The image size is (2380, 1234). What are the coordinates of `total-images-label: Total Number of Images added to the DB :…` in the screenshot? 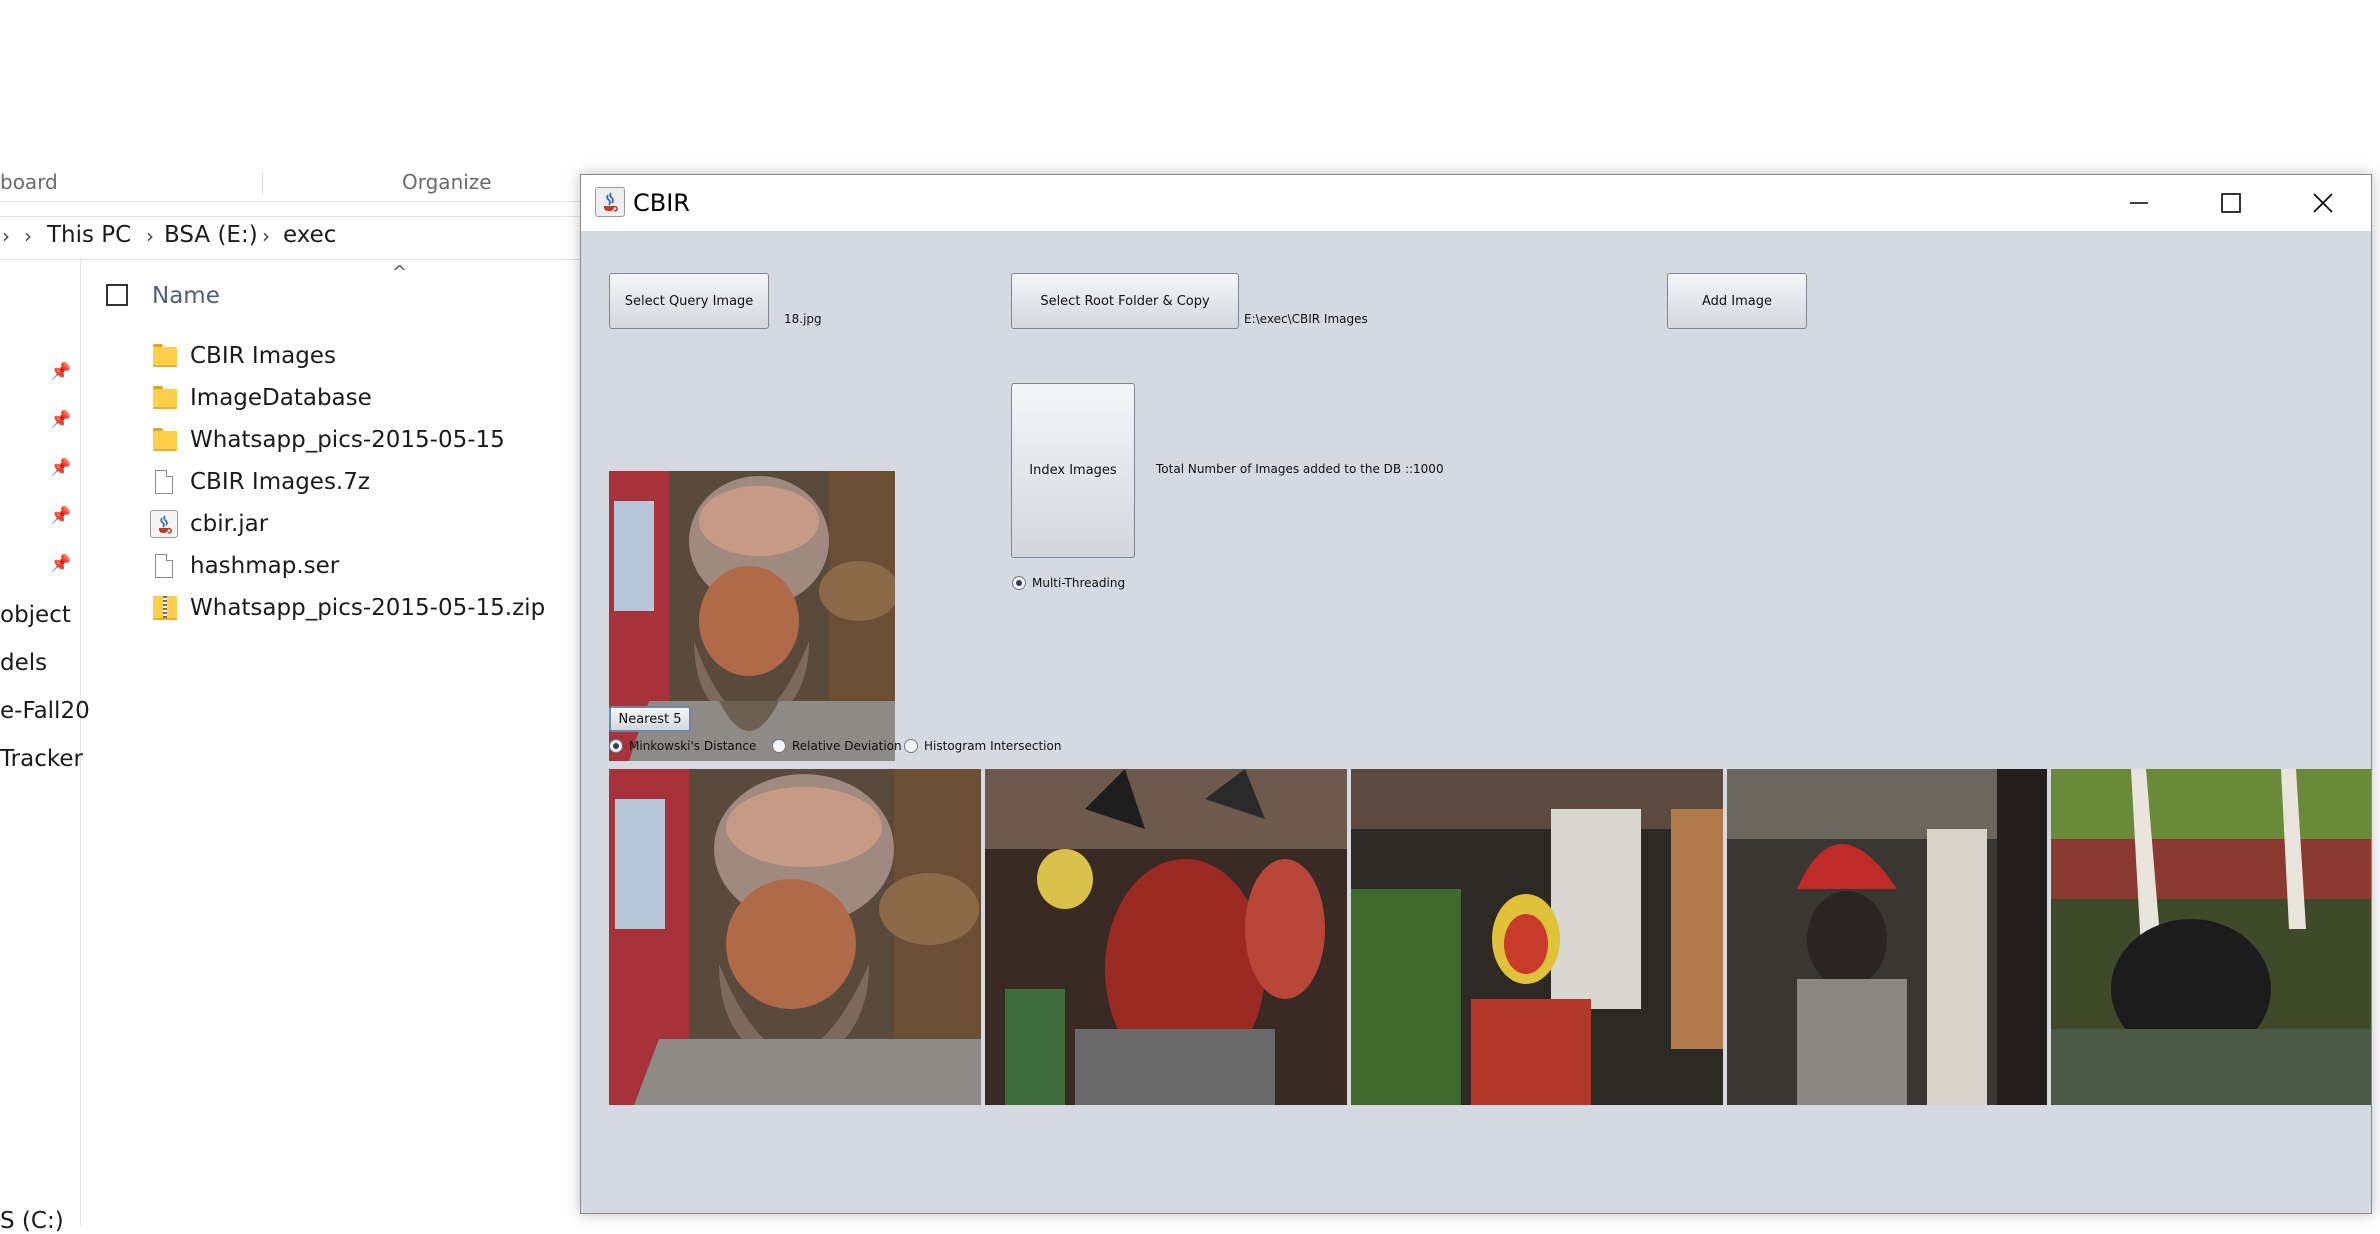 It's located at (1300, 469).